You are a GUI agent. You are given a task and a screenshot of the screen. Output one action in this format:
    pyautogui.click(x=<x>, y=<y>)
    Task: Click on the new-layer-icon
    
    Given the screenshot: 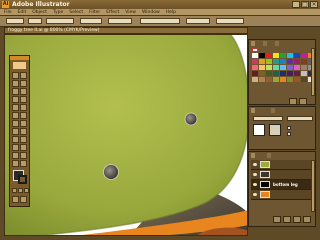 What is the action you would take?
    pyautogui.click(x=297, y=219)
    